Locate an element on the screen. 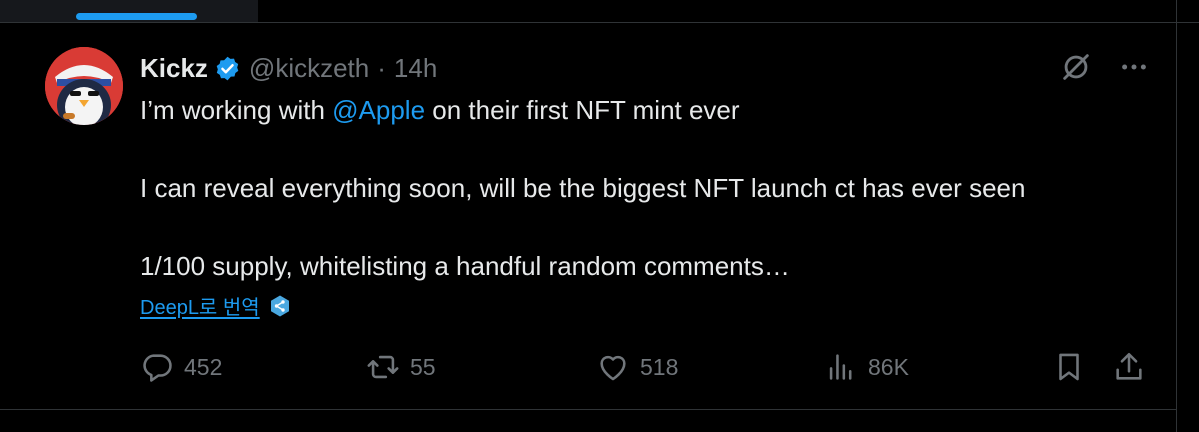  tweet-top-actions is located at coordinates (1104, 67).